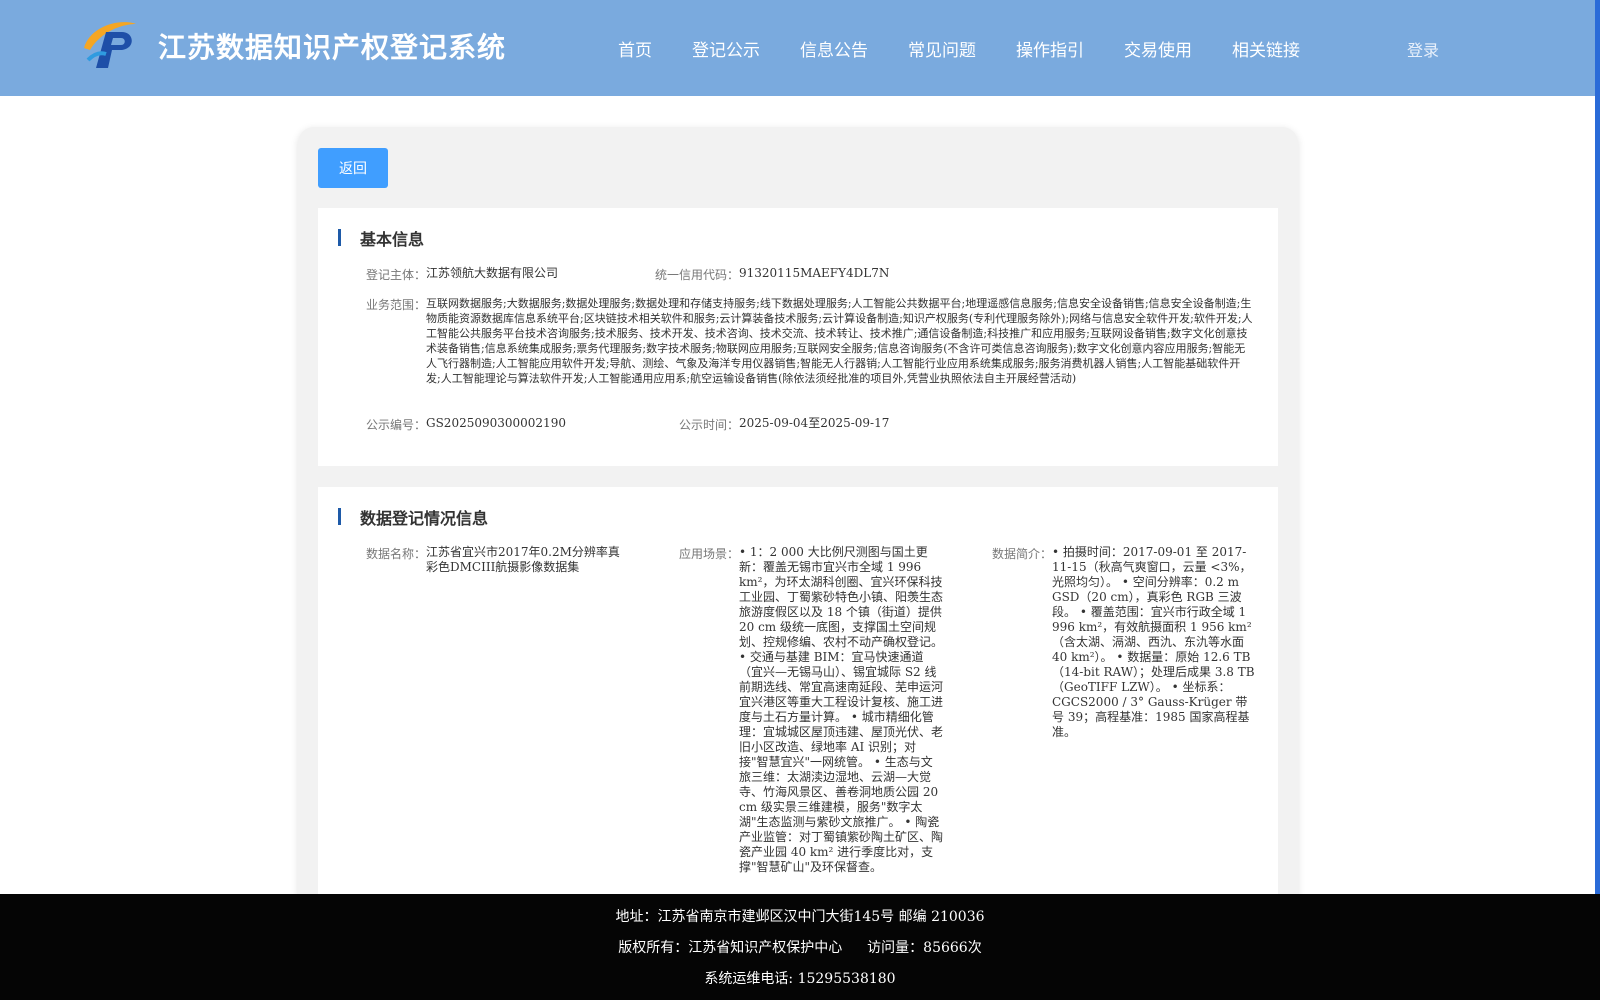 Image resolution: width=1600 pixels, height=1000 pixels. What do you see at coordinates (1423, 49) in the screenshot?
I see `login-link: 登录` at bounding box center [1423, 49].